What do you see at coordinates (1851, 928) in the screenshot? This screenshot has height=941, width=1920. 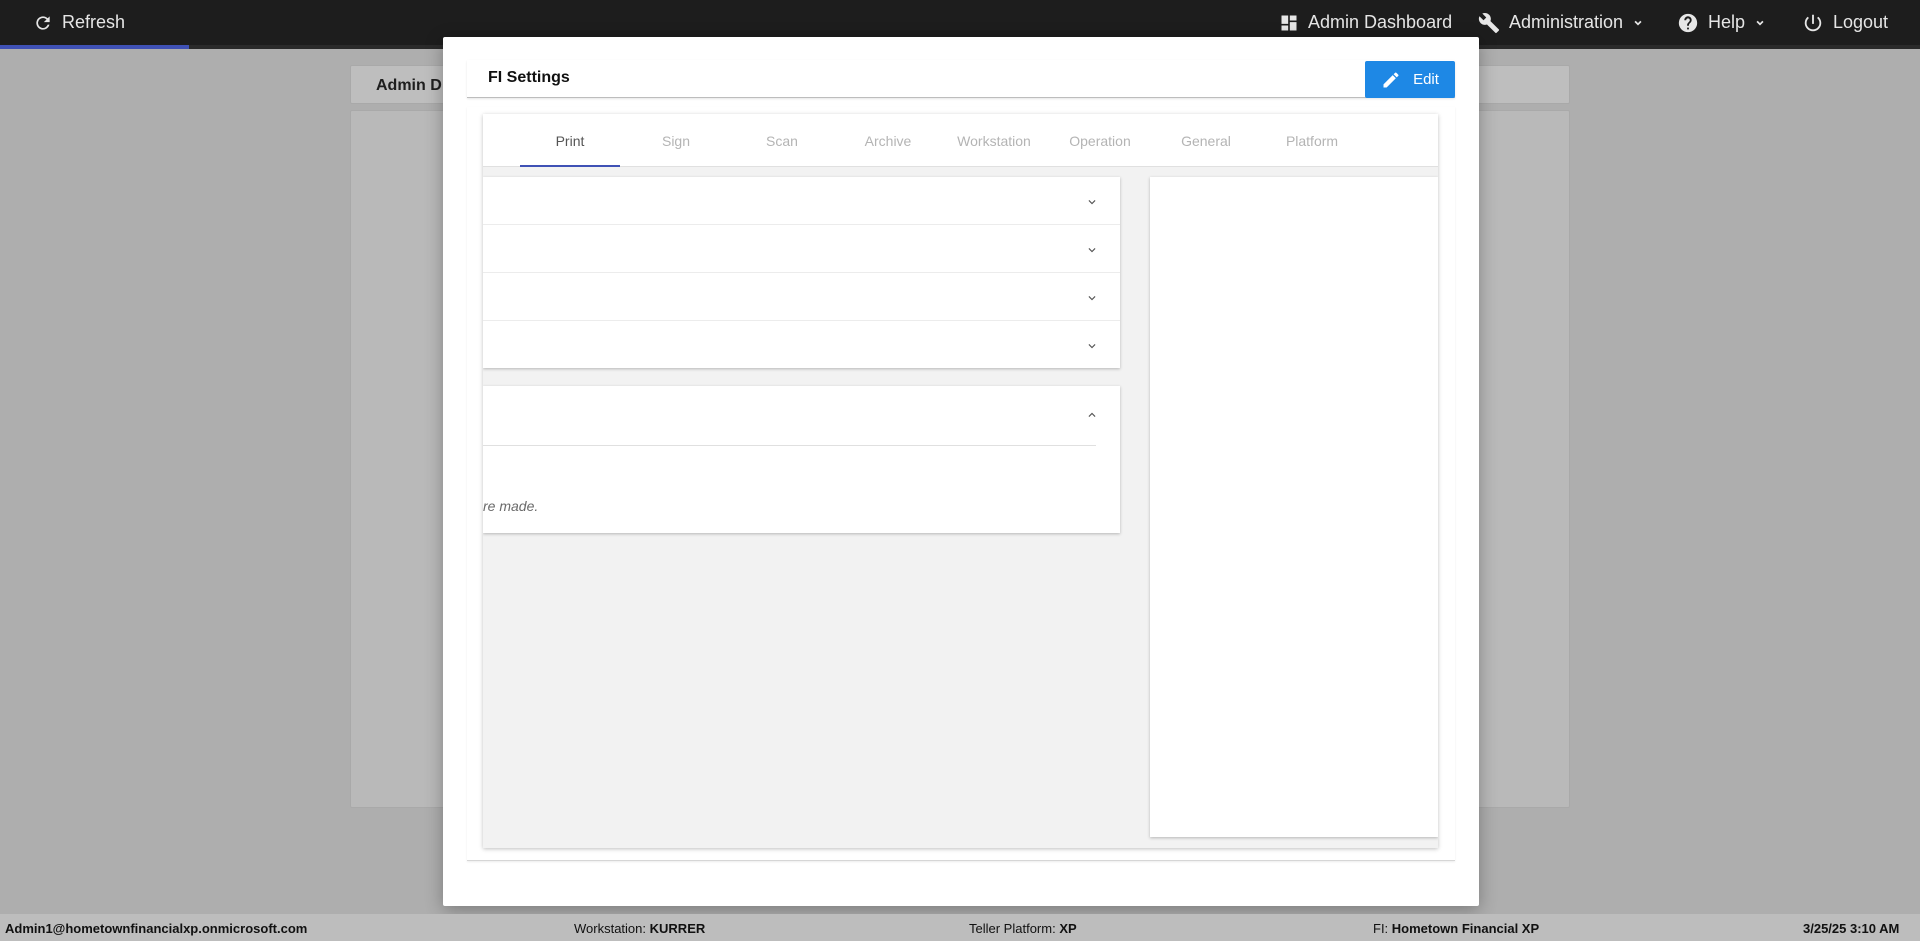 I see `datetime: 3/25/25 3:10 AM` at bounding box center [1851, 928].